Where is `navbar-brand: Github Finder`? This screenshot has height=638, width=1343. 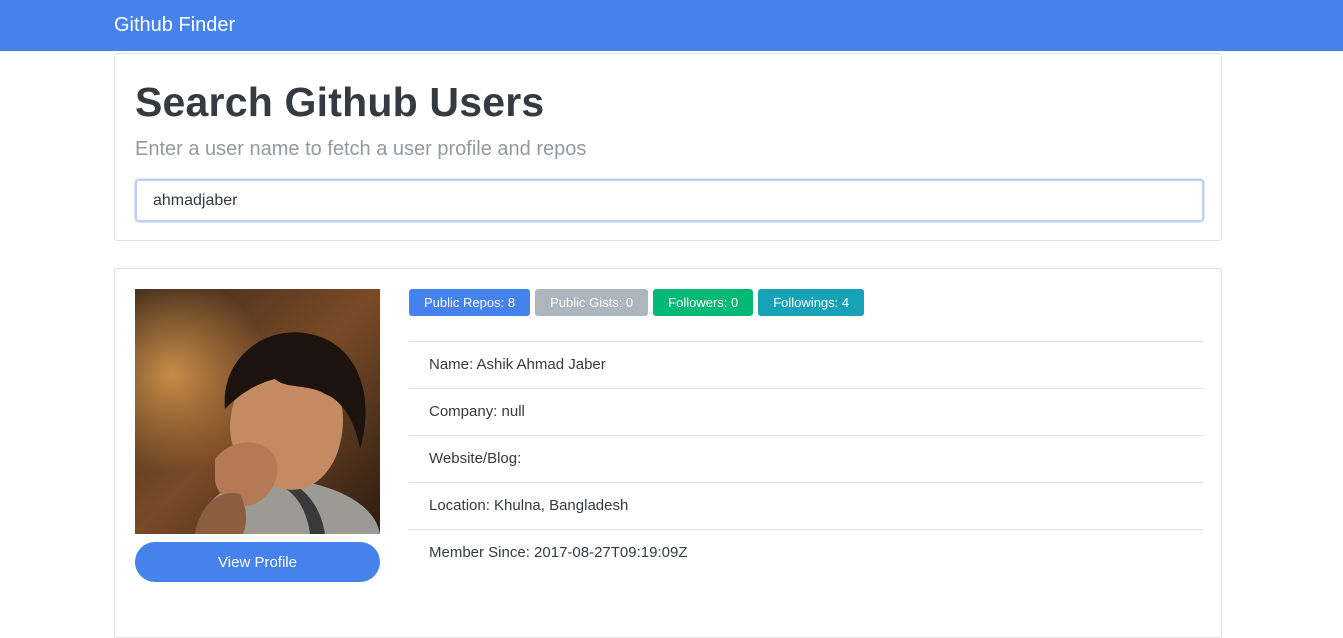 navbar-brand: Github Finder is located at coordinates (174, 25).